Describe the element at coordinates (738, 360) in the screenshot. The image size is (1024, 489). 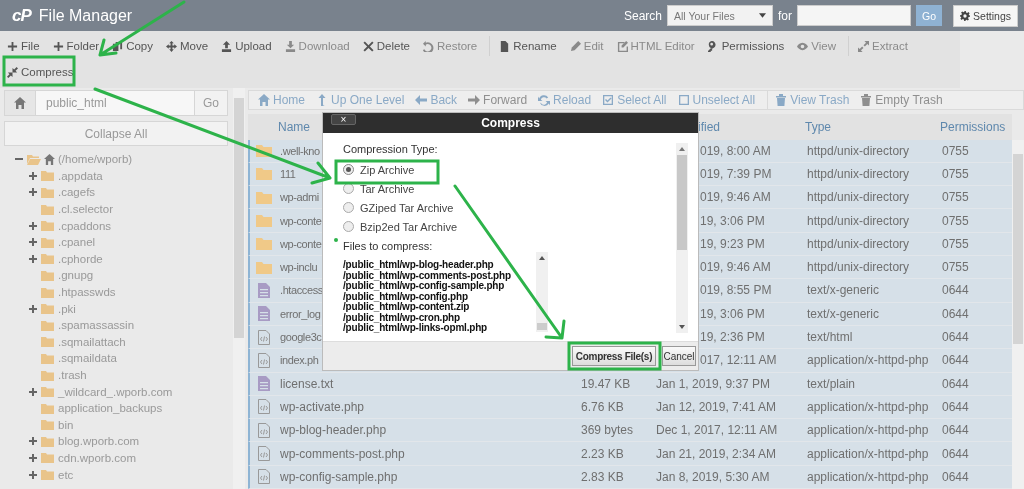
I see `table-cell: 017, 12:11 AM` at that location.